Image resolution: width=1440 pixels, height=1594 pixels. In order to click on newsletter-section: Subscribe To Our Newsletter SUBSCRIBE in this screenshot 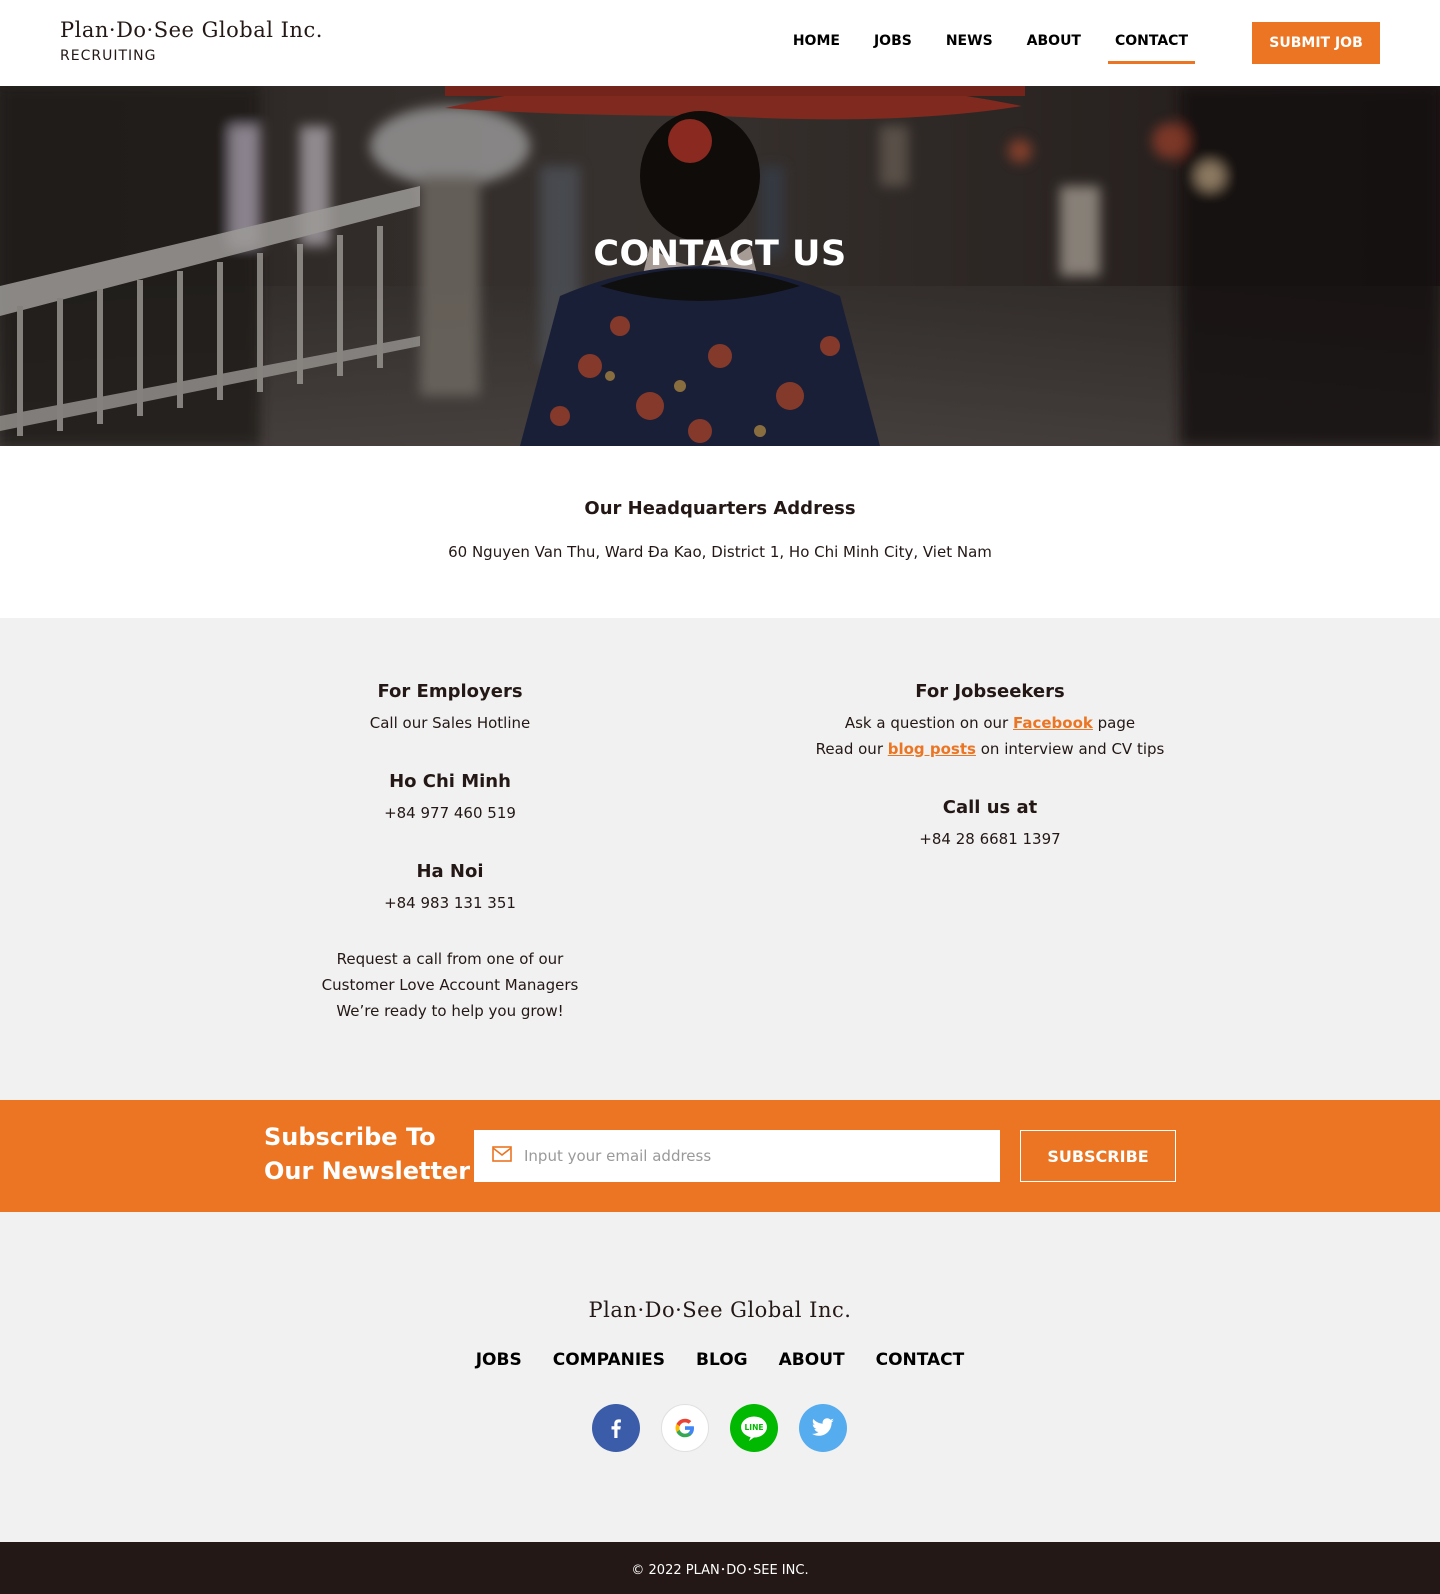, I will do `click(720, 1156)`.